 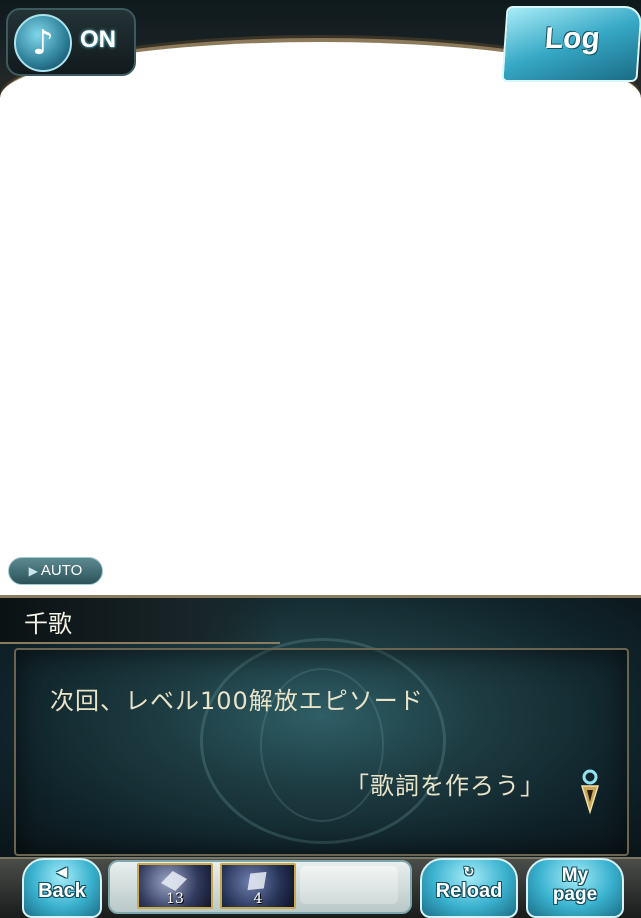 I want to click on my-page-label: My page, so click(x=575, y=885).